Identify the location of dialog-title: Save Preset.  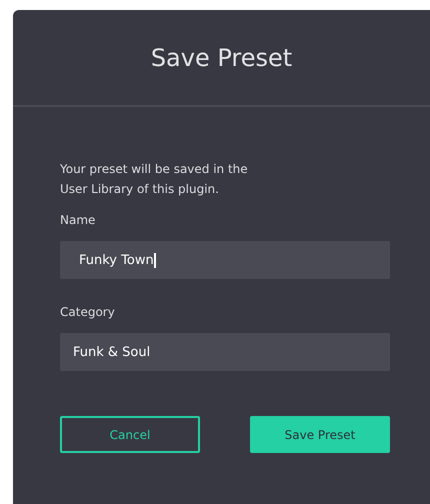
(221, 58).